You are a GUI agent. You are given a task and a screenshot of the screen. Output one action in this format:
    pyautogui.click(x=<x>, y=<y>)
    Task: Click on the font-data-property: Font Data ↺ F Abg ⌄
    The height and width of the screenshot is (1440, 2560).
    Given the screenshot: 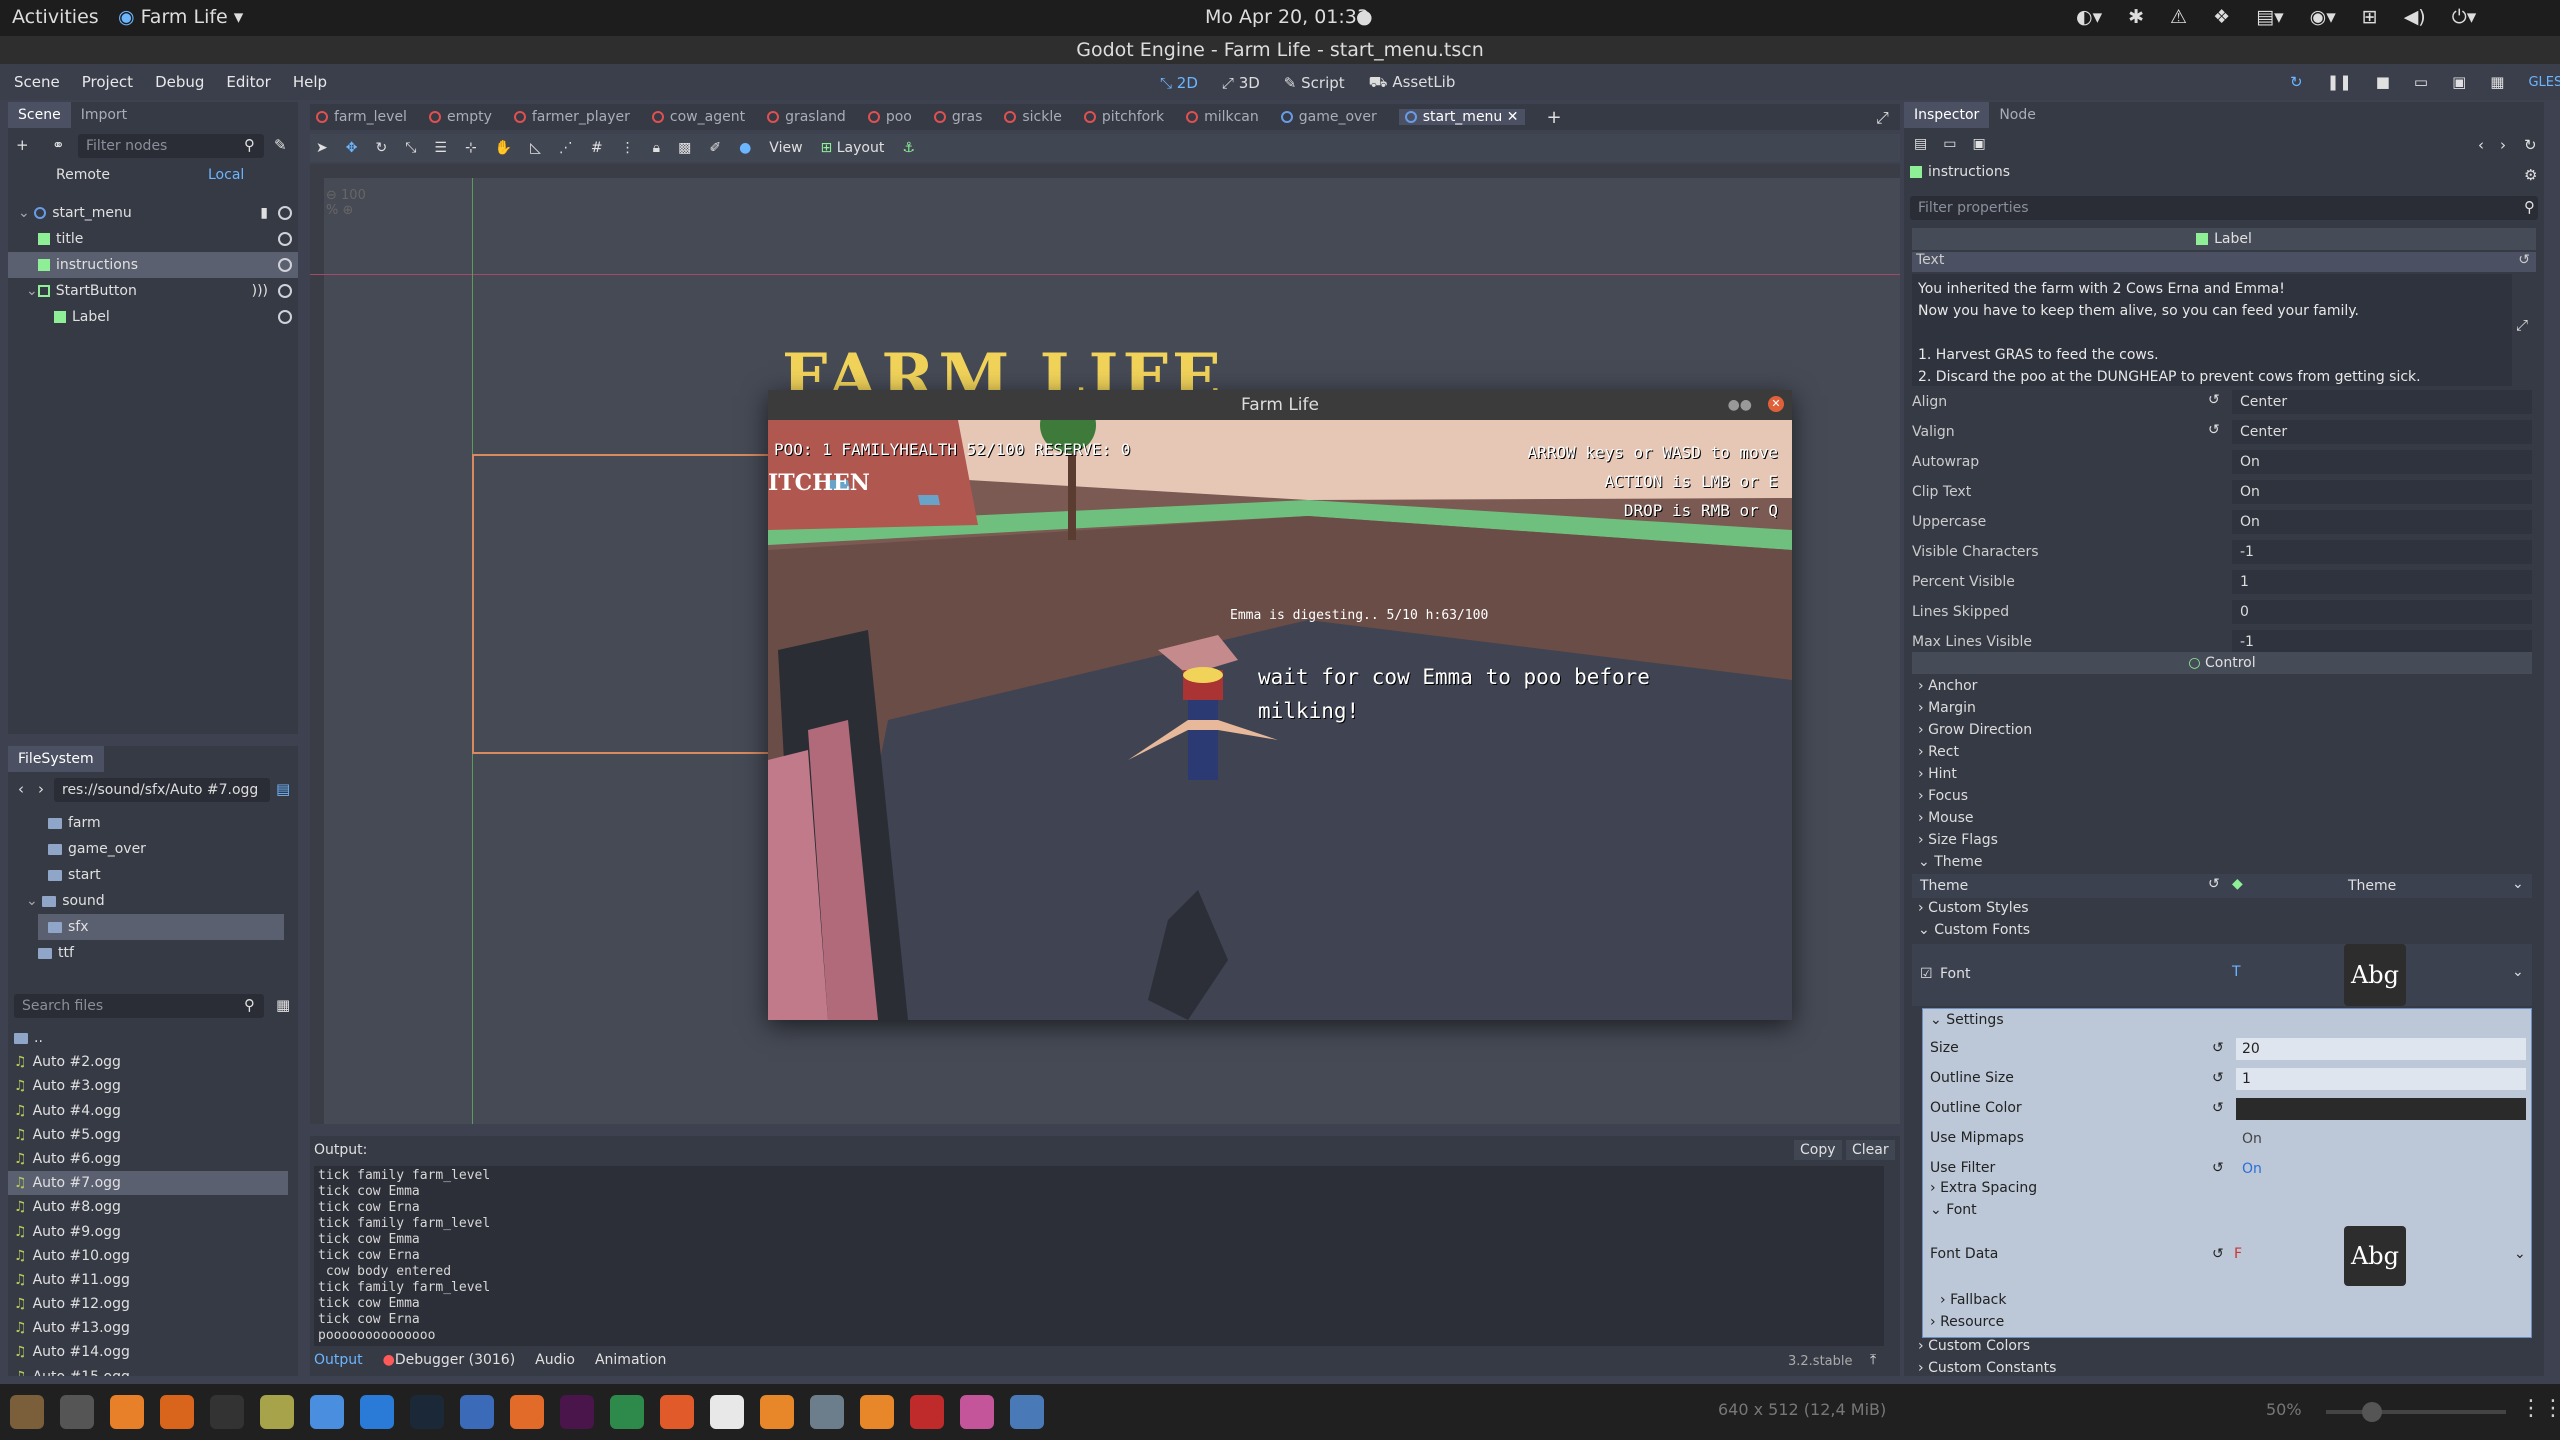 What is the action you would take?
    pyautogui.click(x=2230, y=1256)
    